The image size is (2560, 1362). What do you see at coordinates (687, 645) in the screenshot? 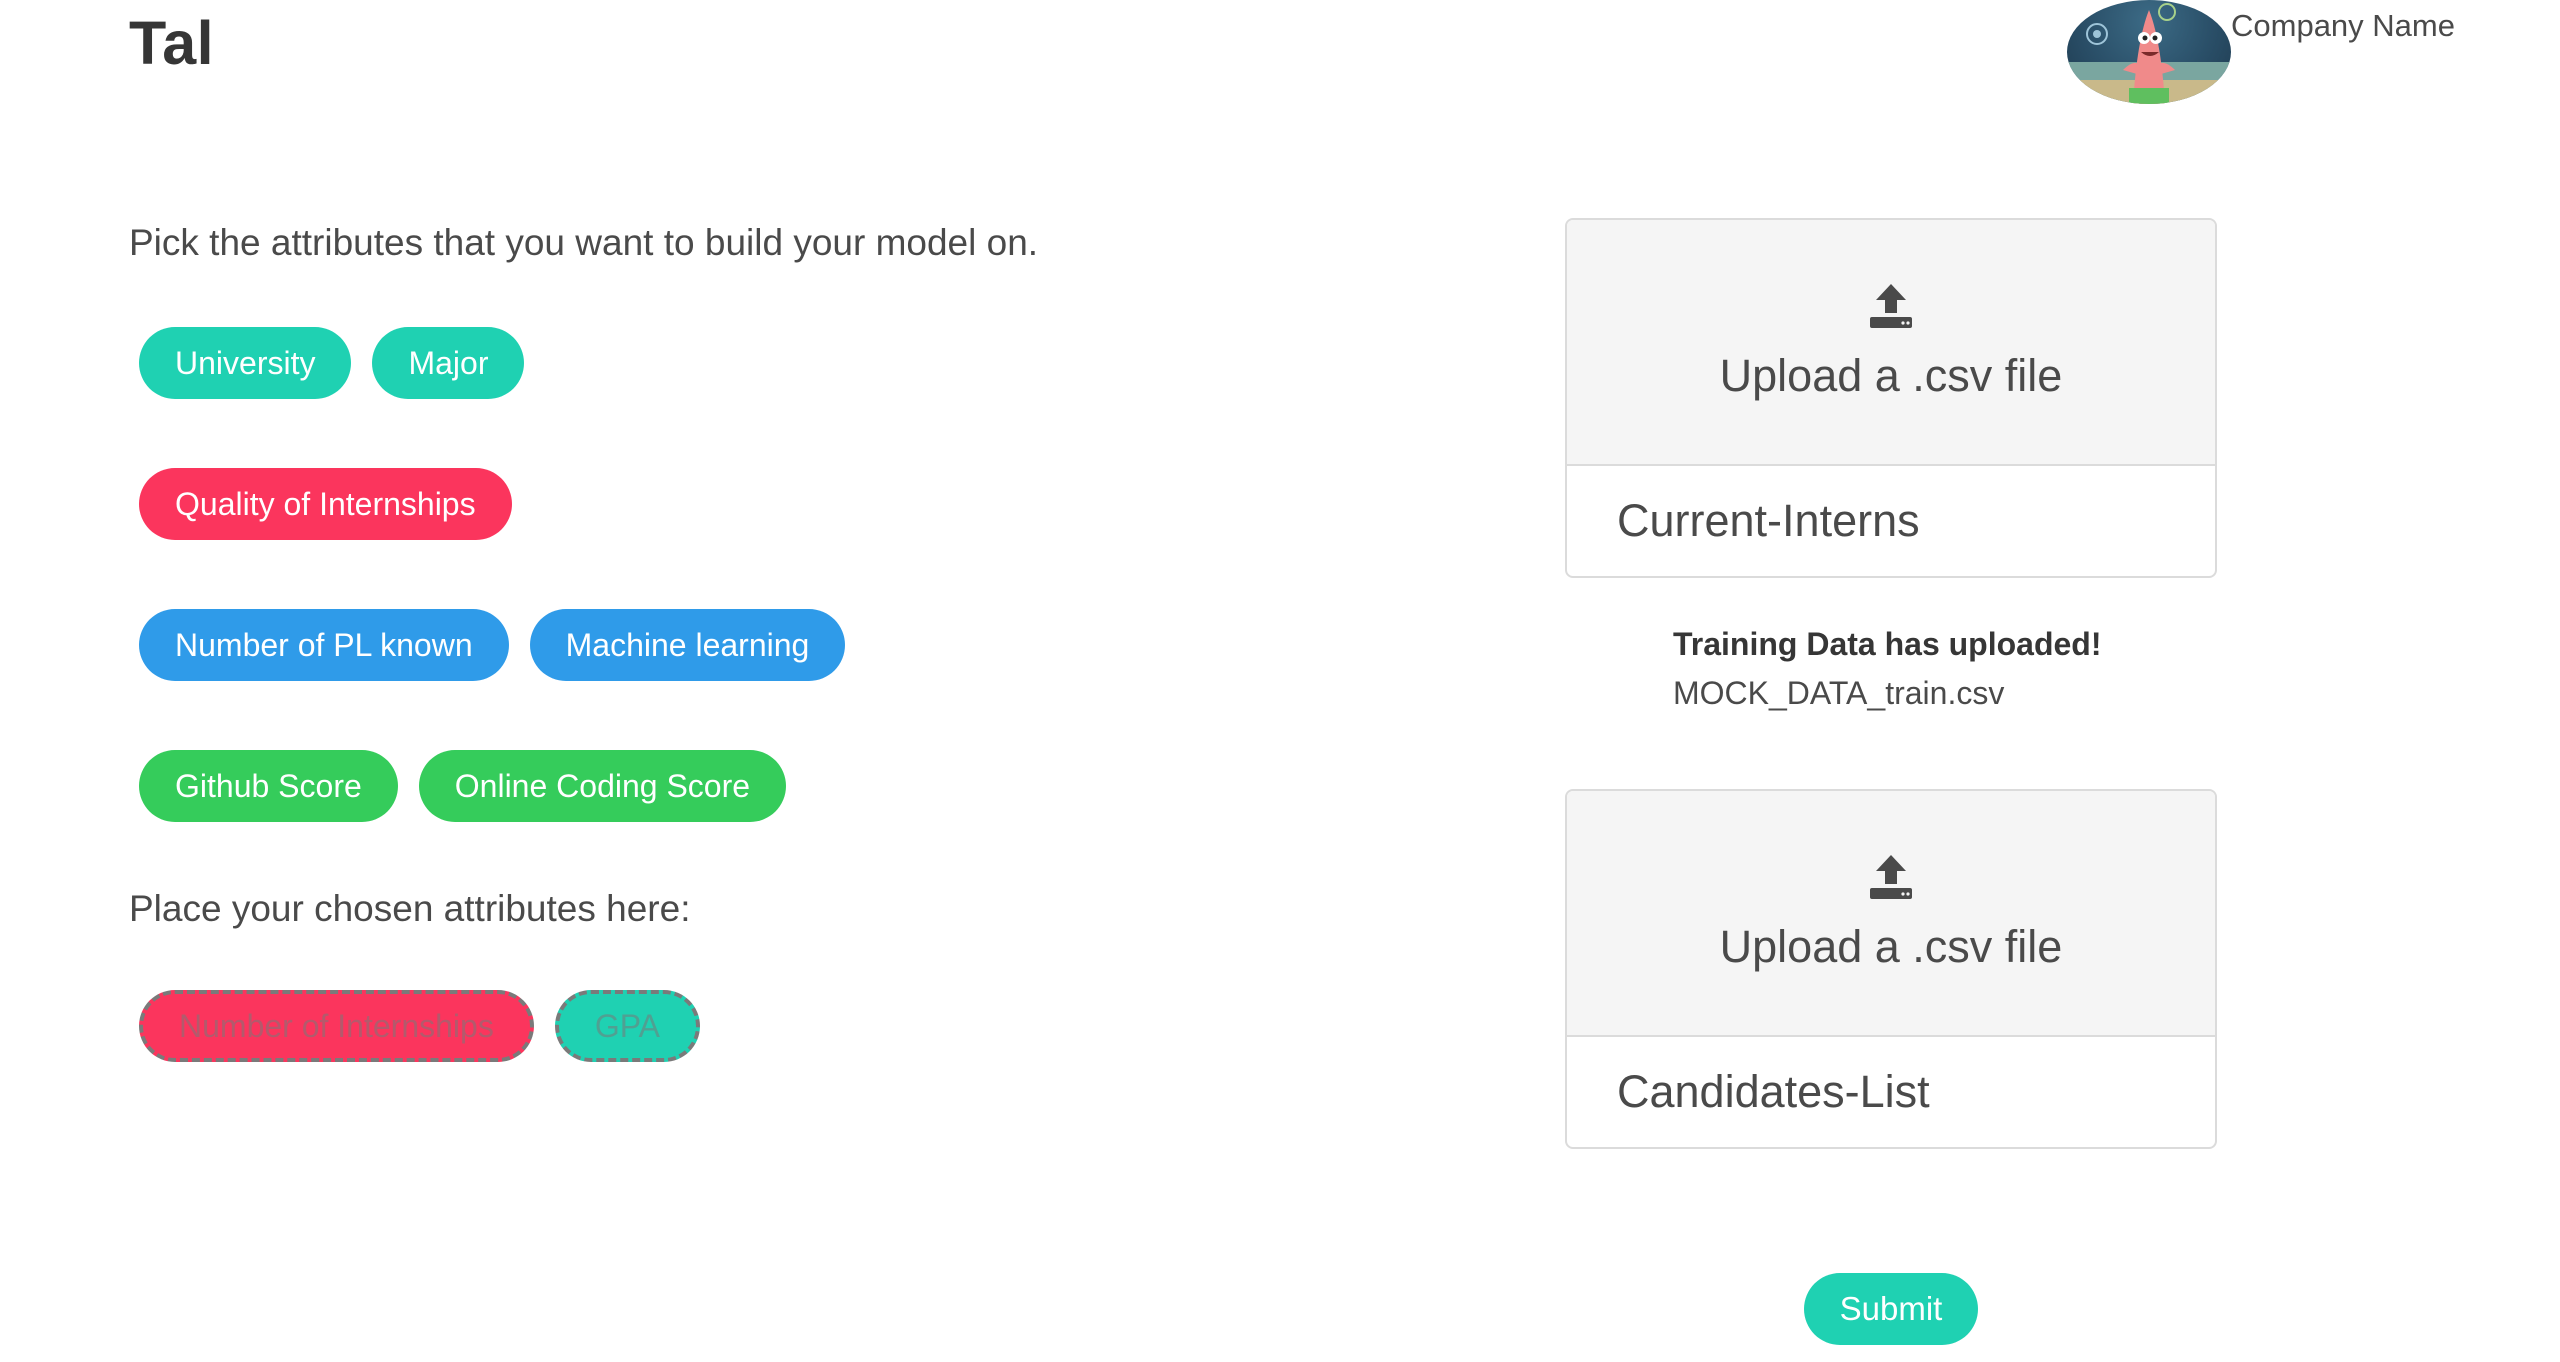
I see `attribute-tag-machine-learning: Machine learning` at bounding box center [687, 645].